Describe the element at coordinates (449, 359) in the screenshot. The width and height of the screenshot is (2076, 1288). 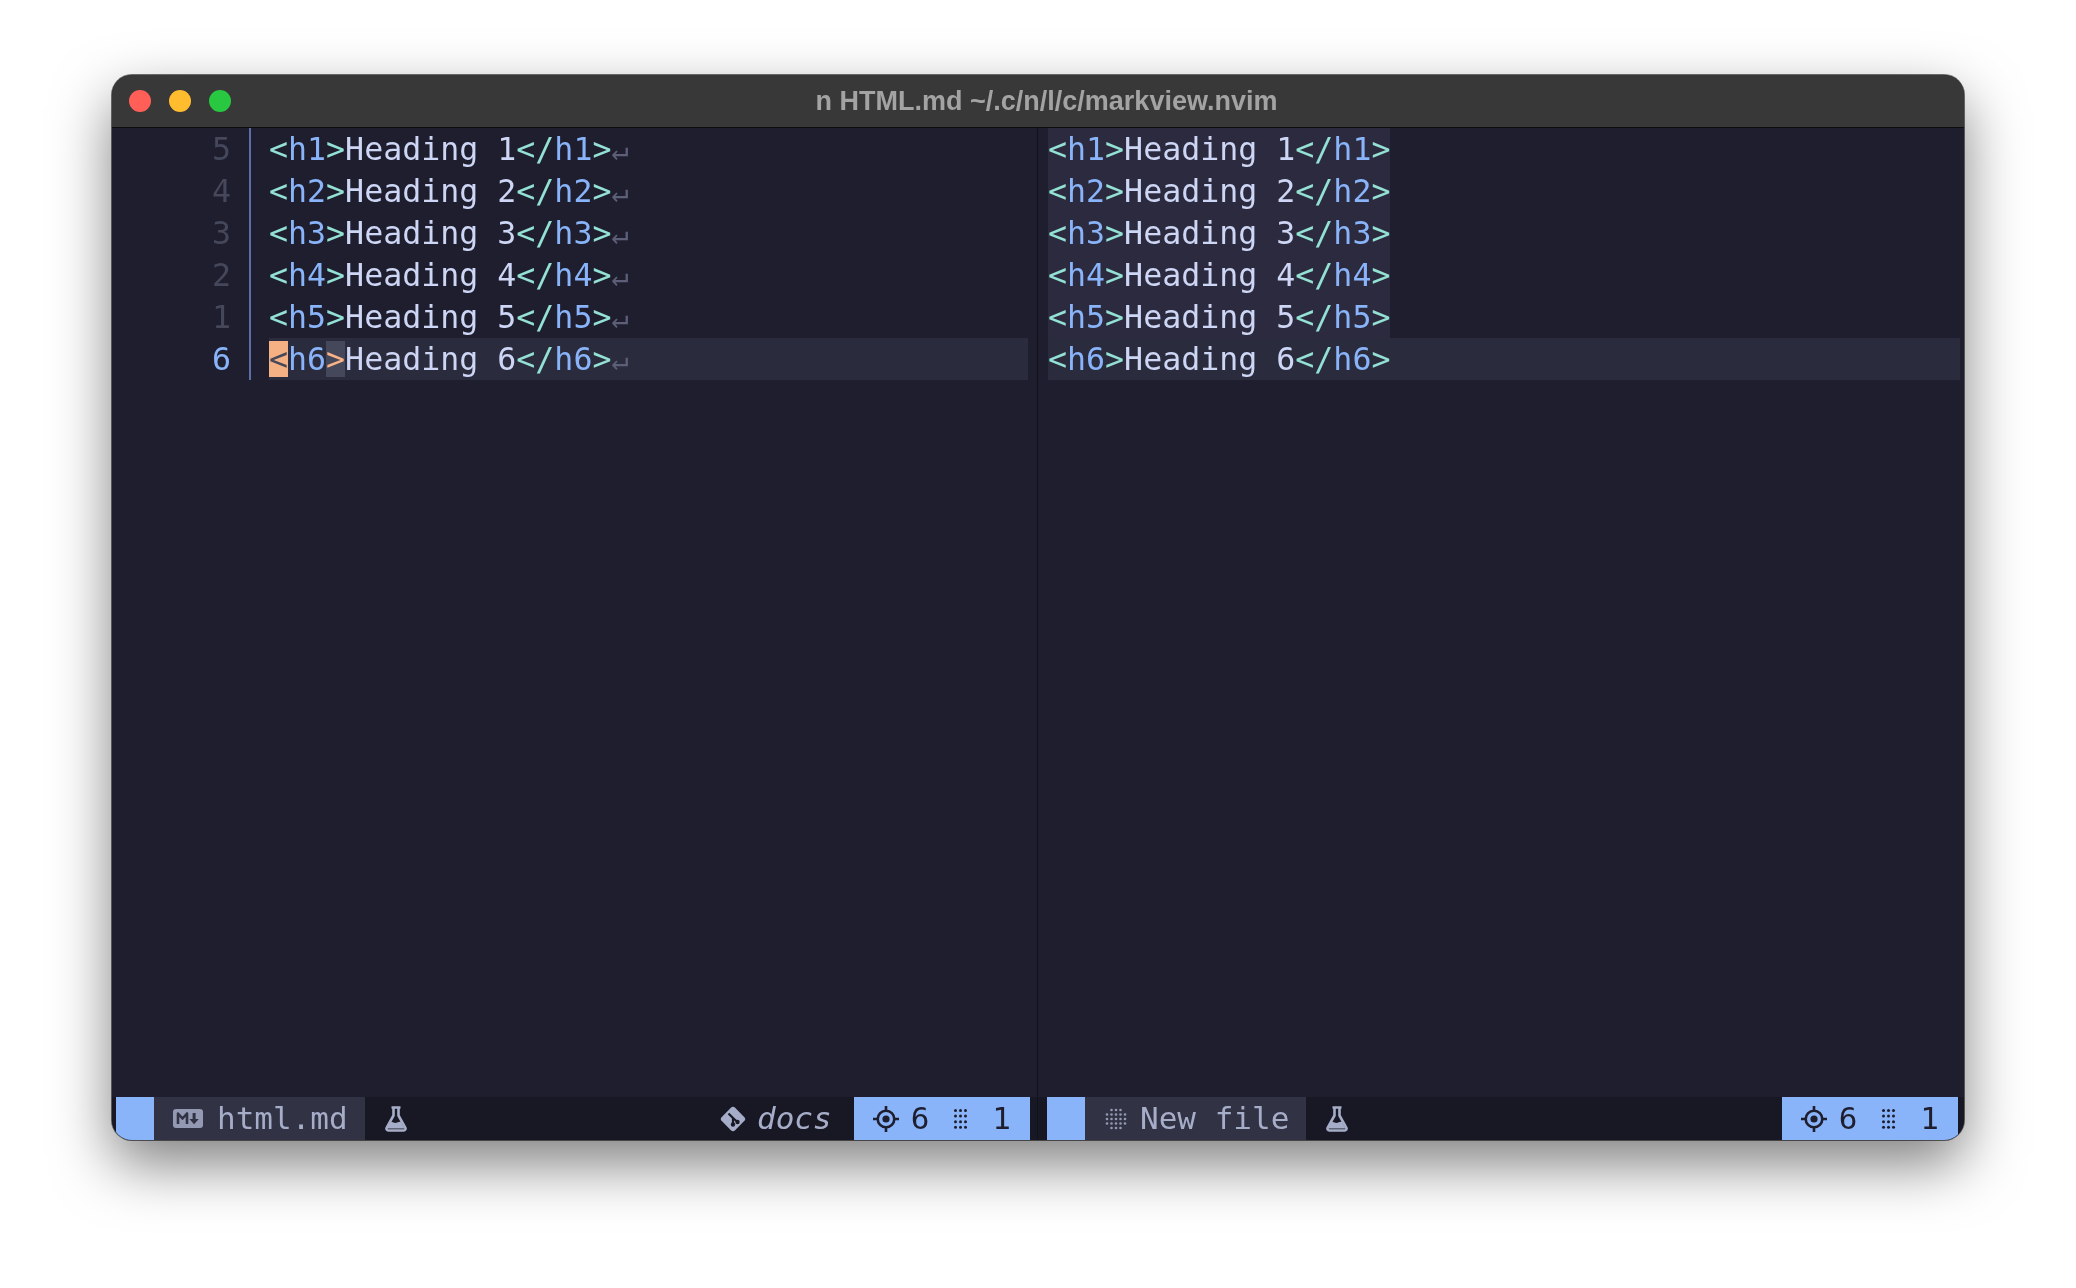
I see `code-line: <h6>Heading 6</h6>↵` at that location.